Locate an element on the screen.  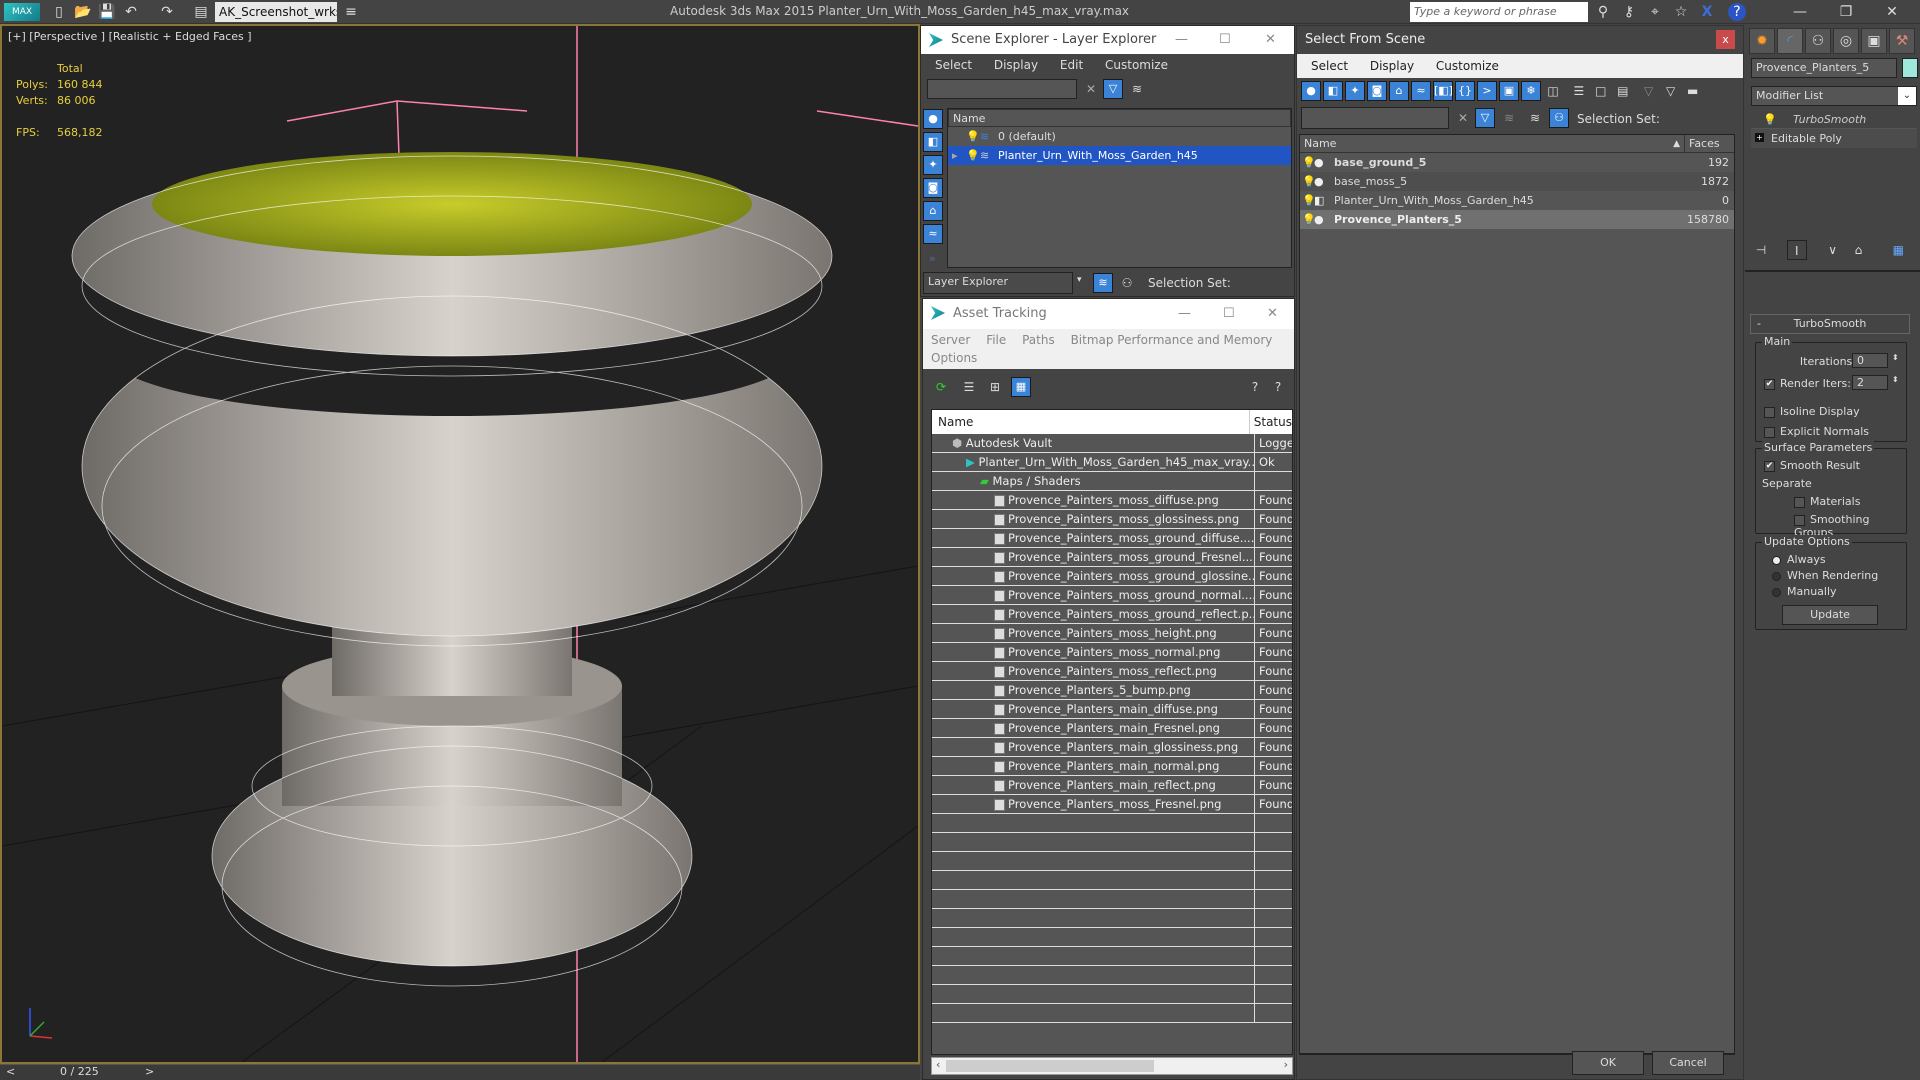
remove-modifier-icon: ⌂ is located at coordinates (1858, 250).